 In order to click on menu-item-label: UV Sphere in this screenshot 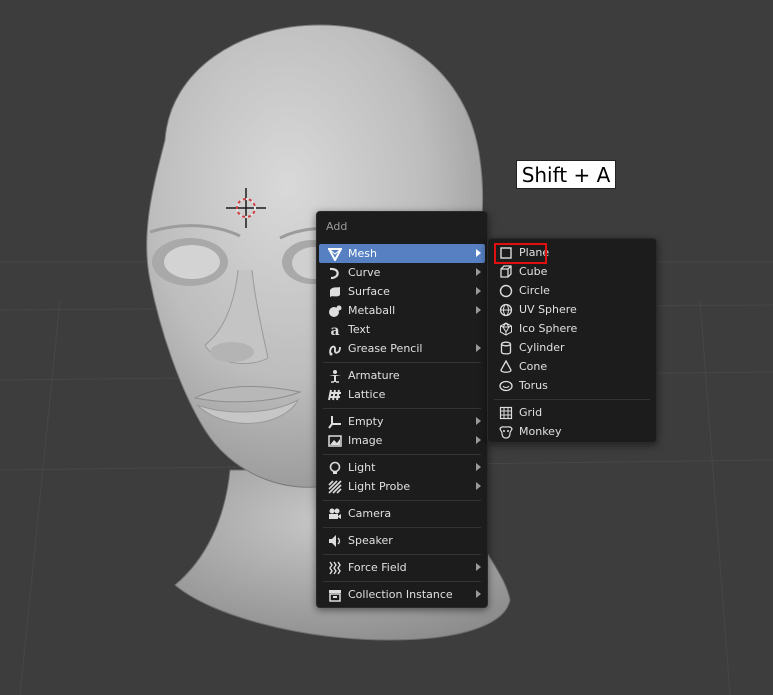, I will do `click(548, 309)`.